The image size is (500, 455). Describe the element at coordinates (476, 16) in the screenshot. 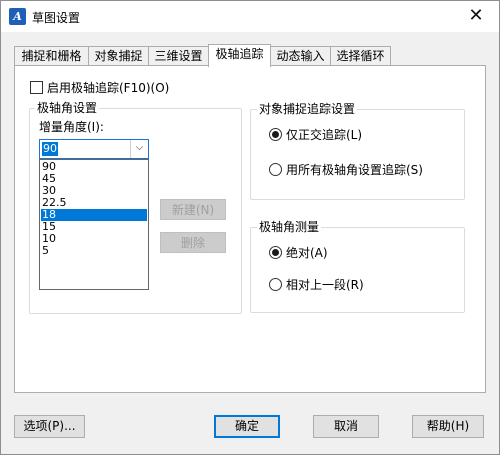

I see `close-icon: ✕` at that location.